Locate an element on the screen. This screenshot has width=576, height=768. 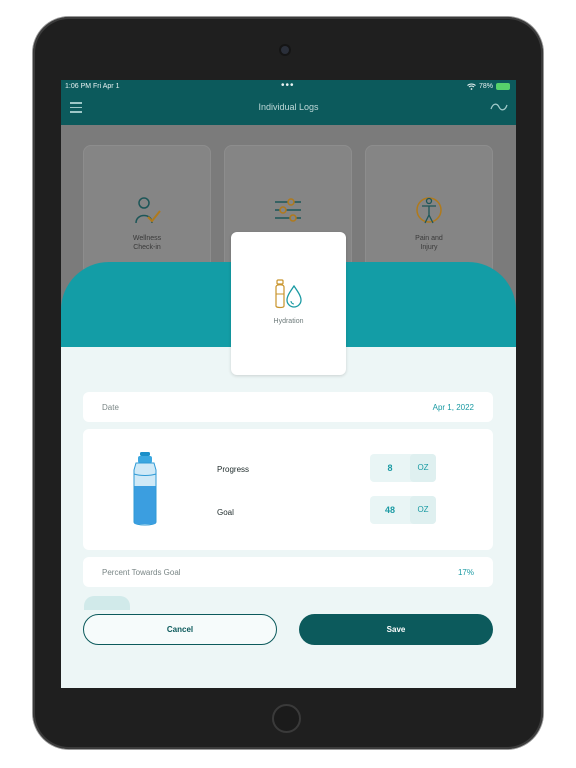
water-bottle-drop-icon is located at coordinates (288, 294).